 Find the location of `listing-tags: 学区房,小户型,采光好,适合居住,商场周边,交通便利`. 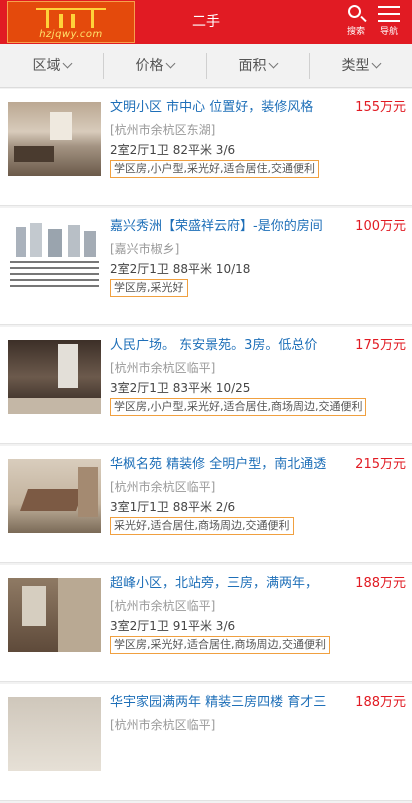

listing-tags: 学区房,小户型,采光好,适合居住,商场周边,交通便利 is located at coordinates (238, 407).